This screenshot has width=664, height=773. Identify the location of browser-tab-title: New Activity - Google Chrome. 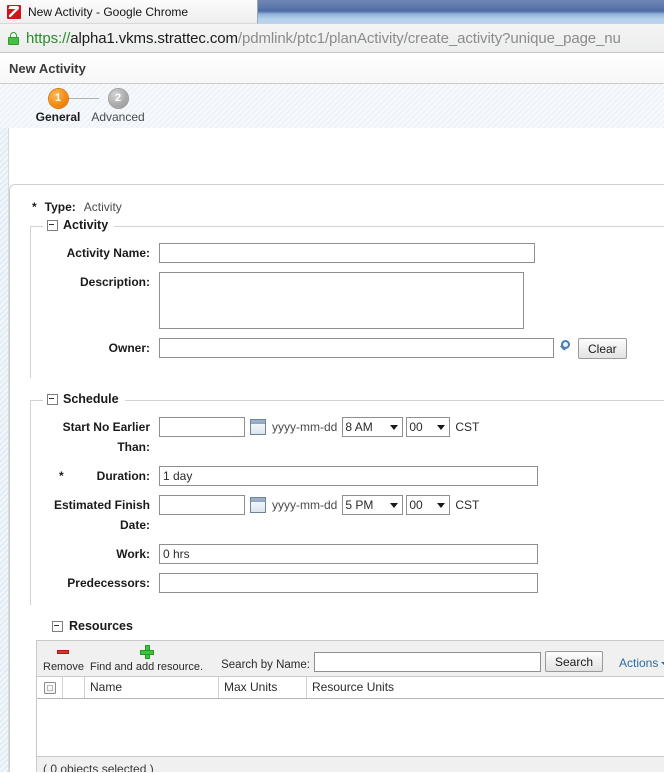
(108, 11).